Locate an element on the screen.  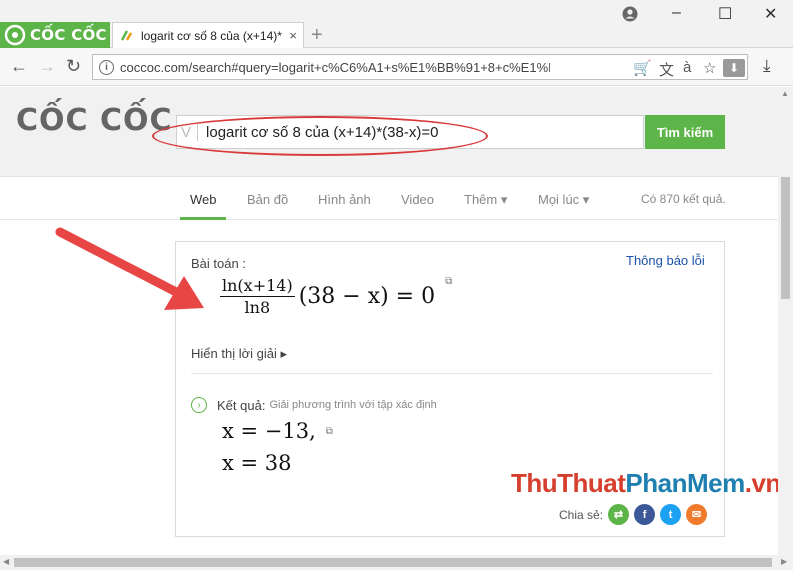
coccoc-favicon-icon is located at coordinates (126, 35).